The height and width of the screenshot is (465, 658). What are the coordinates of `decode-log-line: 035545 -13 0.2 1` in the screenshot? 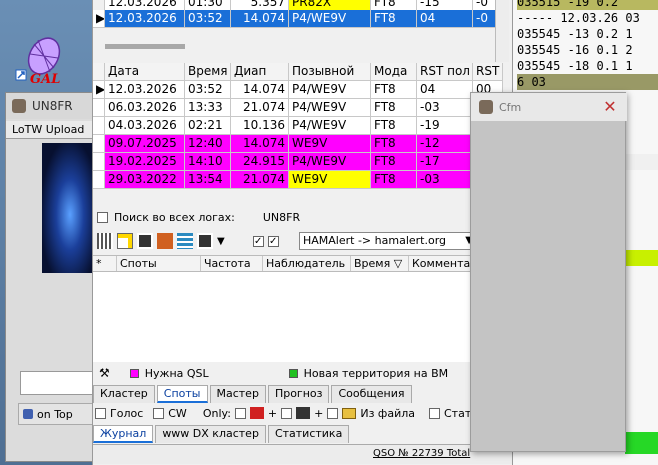 It's located at (575, 34).